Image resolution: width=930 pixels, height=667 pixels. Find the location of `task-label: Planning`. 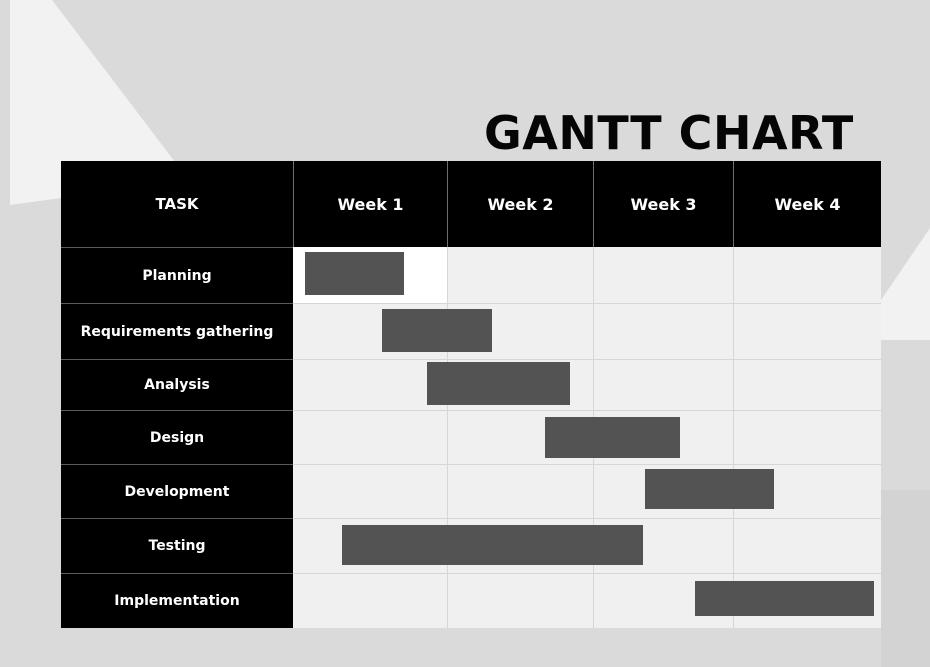

task-label: Planning is located at coordinates (177, 275).